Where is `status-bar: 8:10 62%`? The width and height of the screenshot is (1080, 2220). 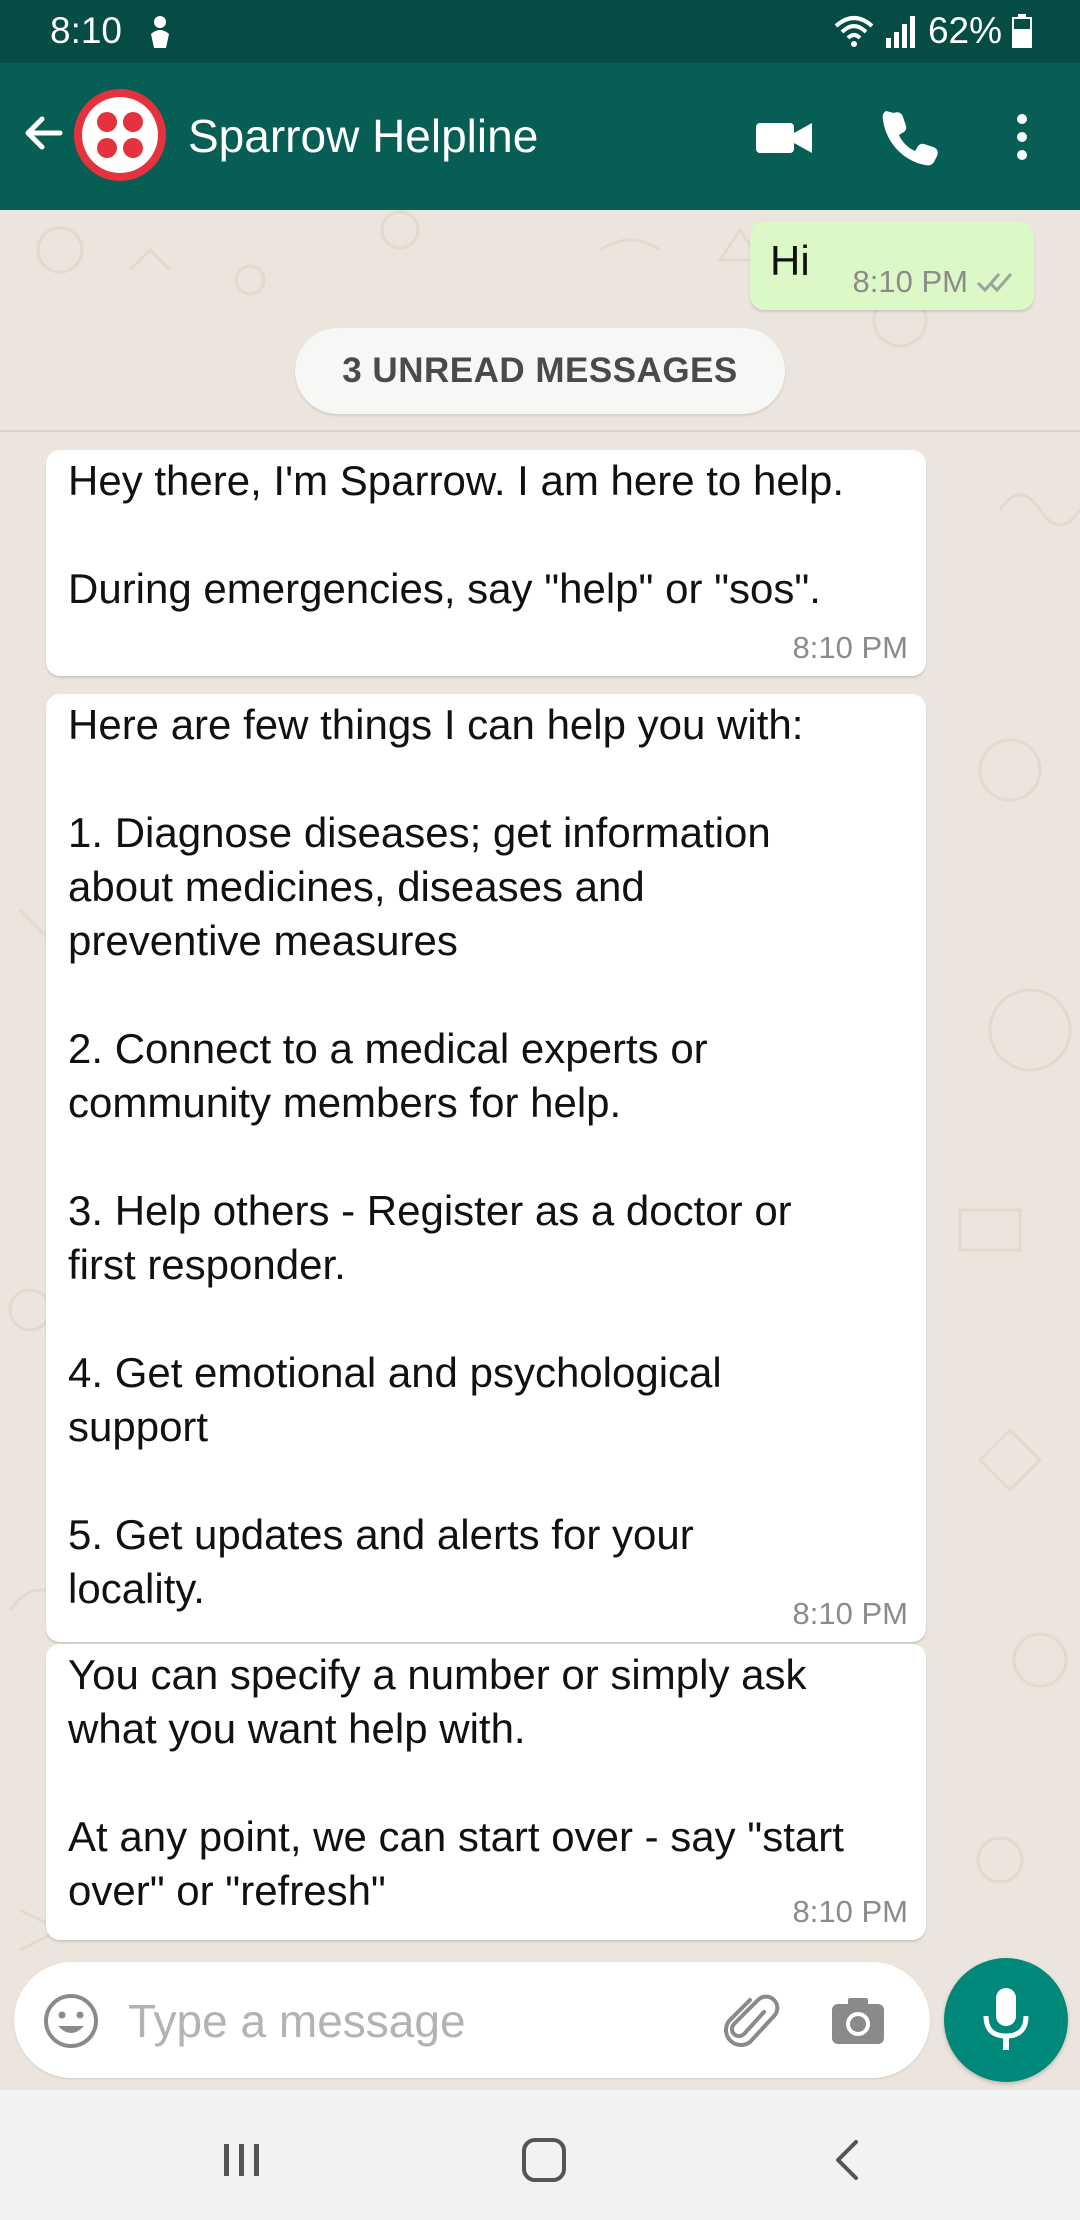 status-bar: 8:10 62% is located at coordinates (540, 31).